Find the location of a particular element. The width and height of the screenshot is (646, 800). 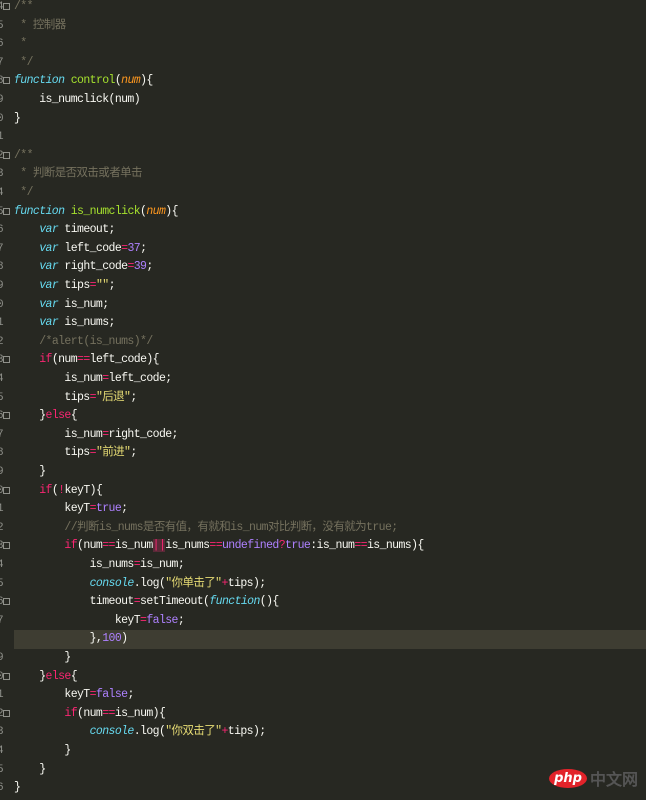

code-line: 0 var is_num; is located at coordinates (323, 305).